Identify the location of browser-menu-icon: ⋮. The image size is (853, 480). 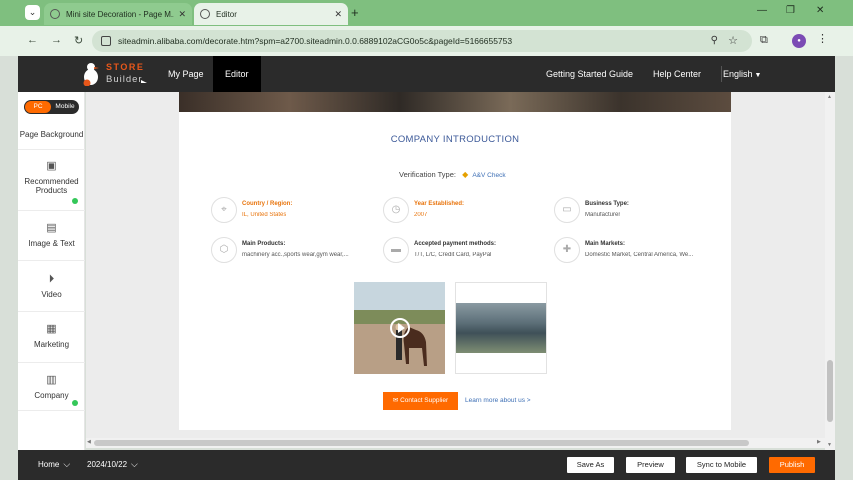
(822, 38).